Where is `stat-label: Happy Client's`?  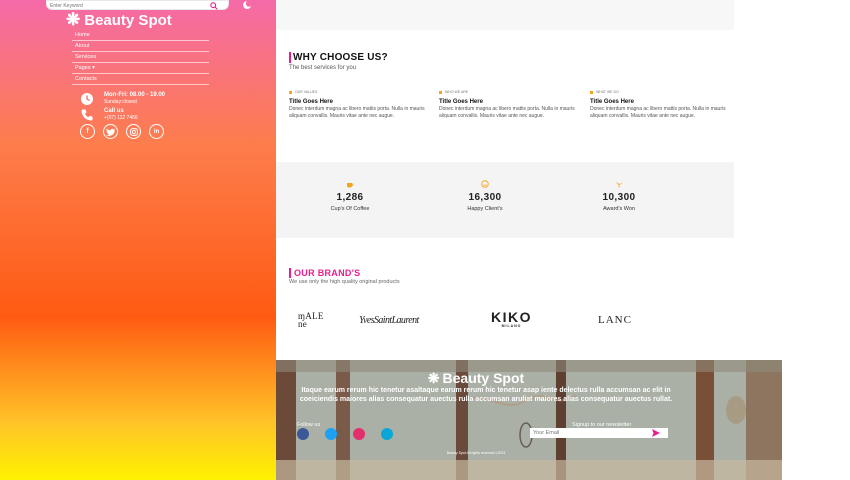 stat-label: Happy Client's is located at coordinates (485, 209).